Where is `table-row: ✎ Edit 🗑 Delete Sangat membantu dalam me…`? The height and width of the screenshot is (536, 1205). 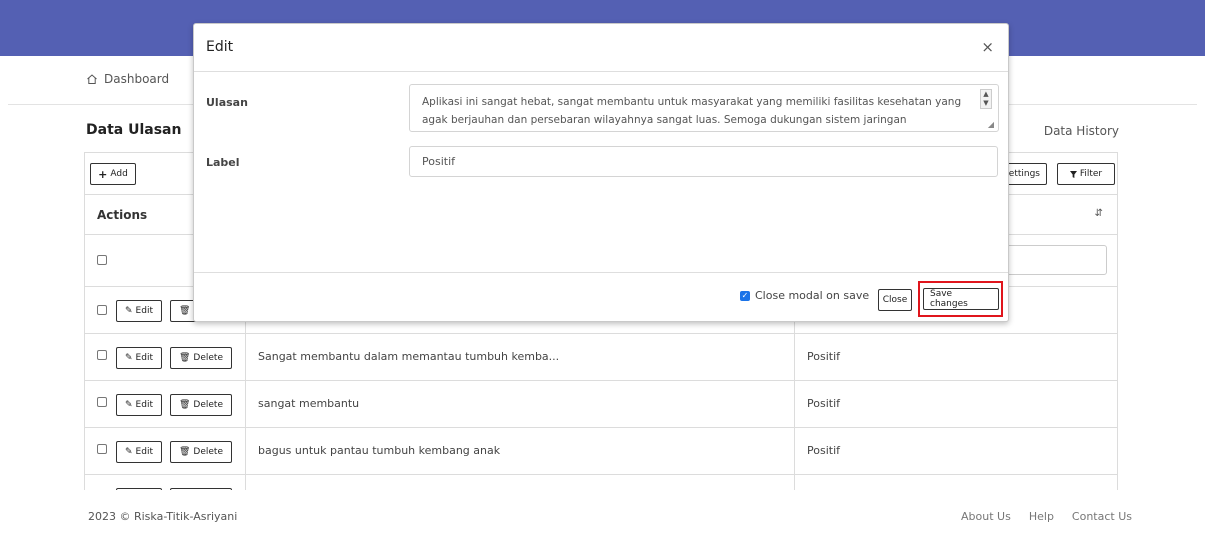 table-row: ✎ Edit 🗑 Delete Sangat membantu dalam me… is located at coordinates (601, 357).